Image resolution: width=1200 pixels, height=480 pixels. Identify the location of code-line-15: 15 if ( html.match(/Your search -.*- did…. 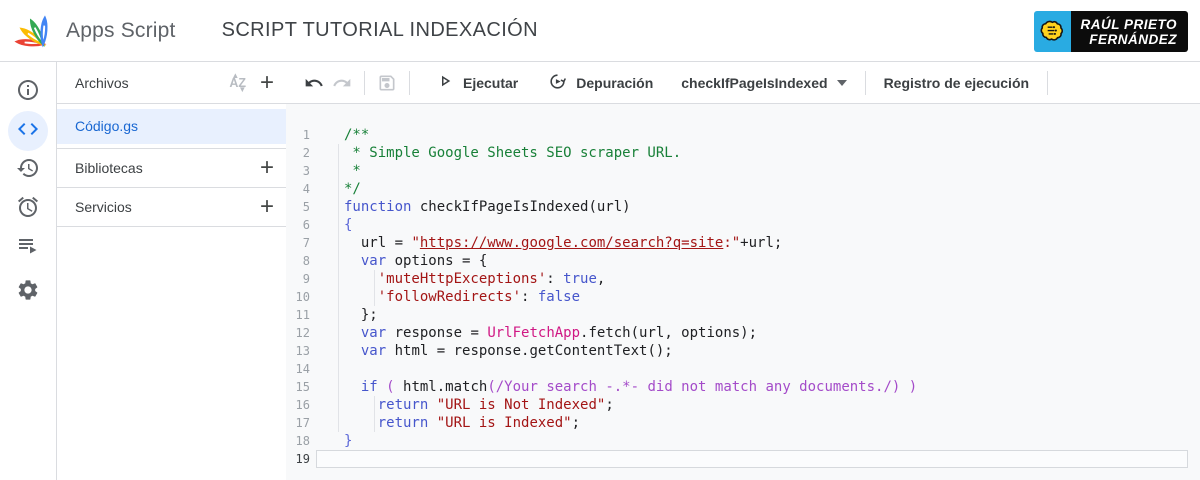
(743, 387).